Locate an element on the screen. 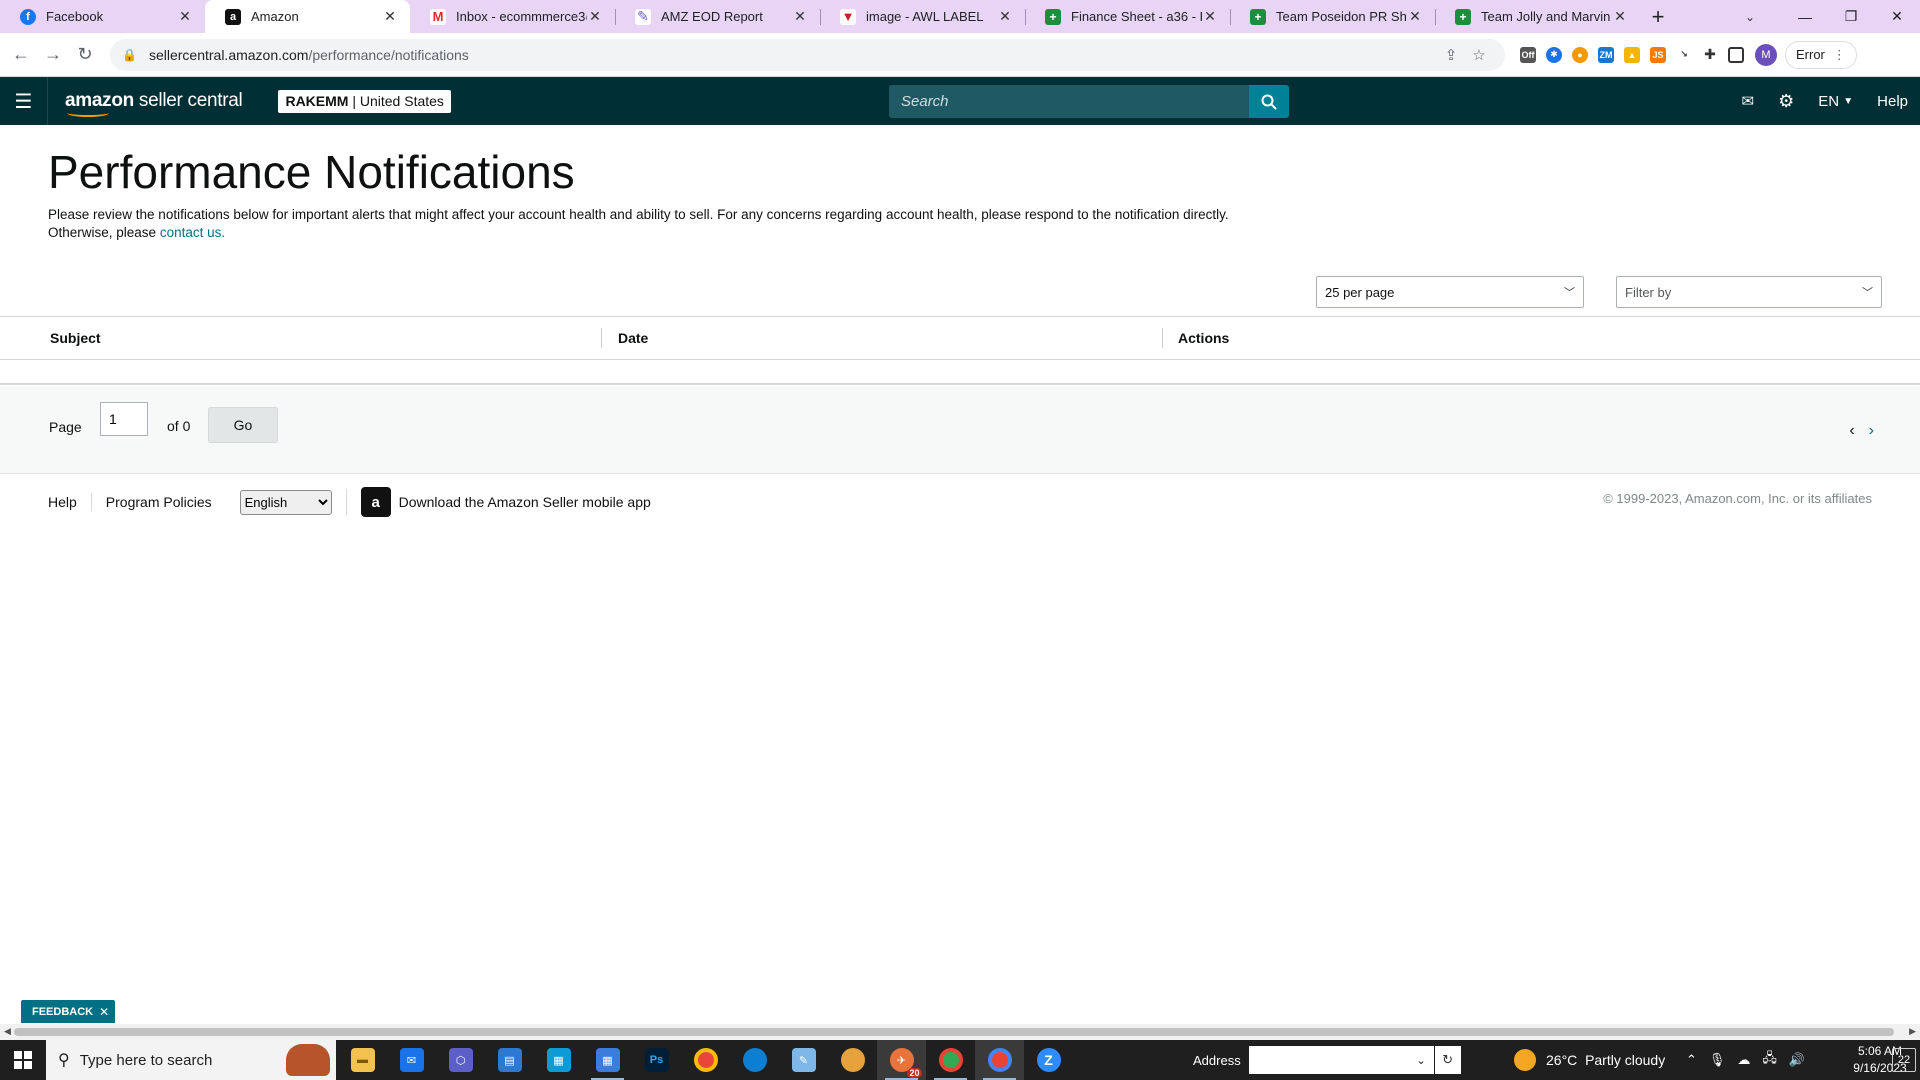 The width and height of the screenshot is (1920, 1080). extensions-puzzle-icon: ✚ is located at coordinates (1710, 55).